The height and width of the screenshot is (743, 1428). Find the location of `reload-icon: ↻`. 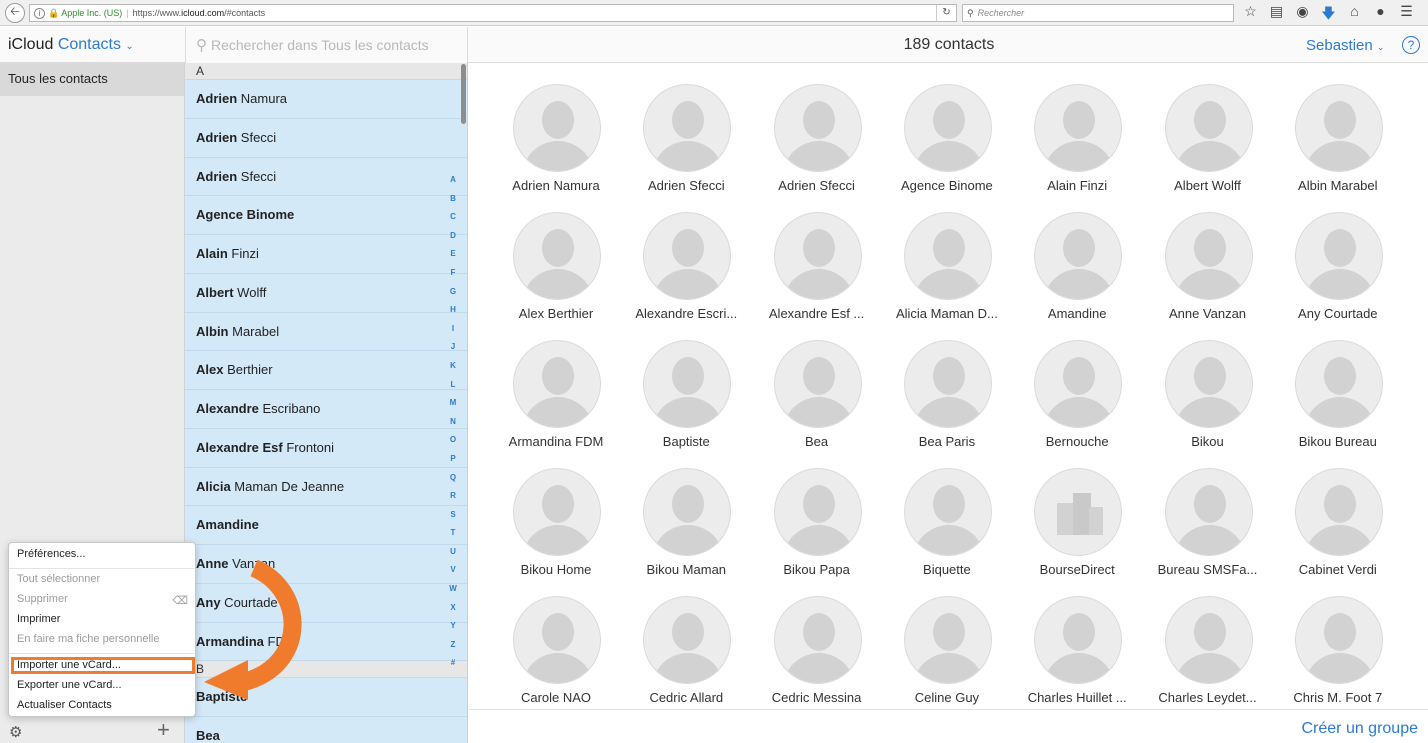

reload-icon: ↻ is located at coordinates (946, 13).